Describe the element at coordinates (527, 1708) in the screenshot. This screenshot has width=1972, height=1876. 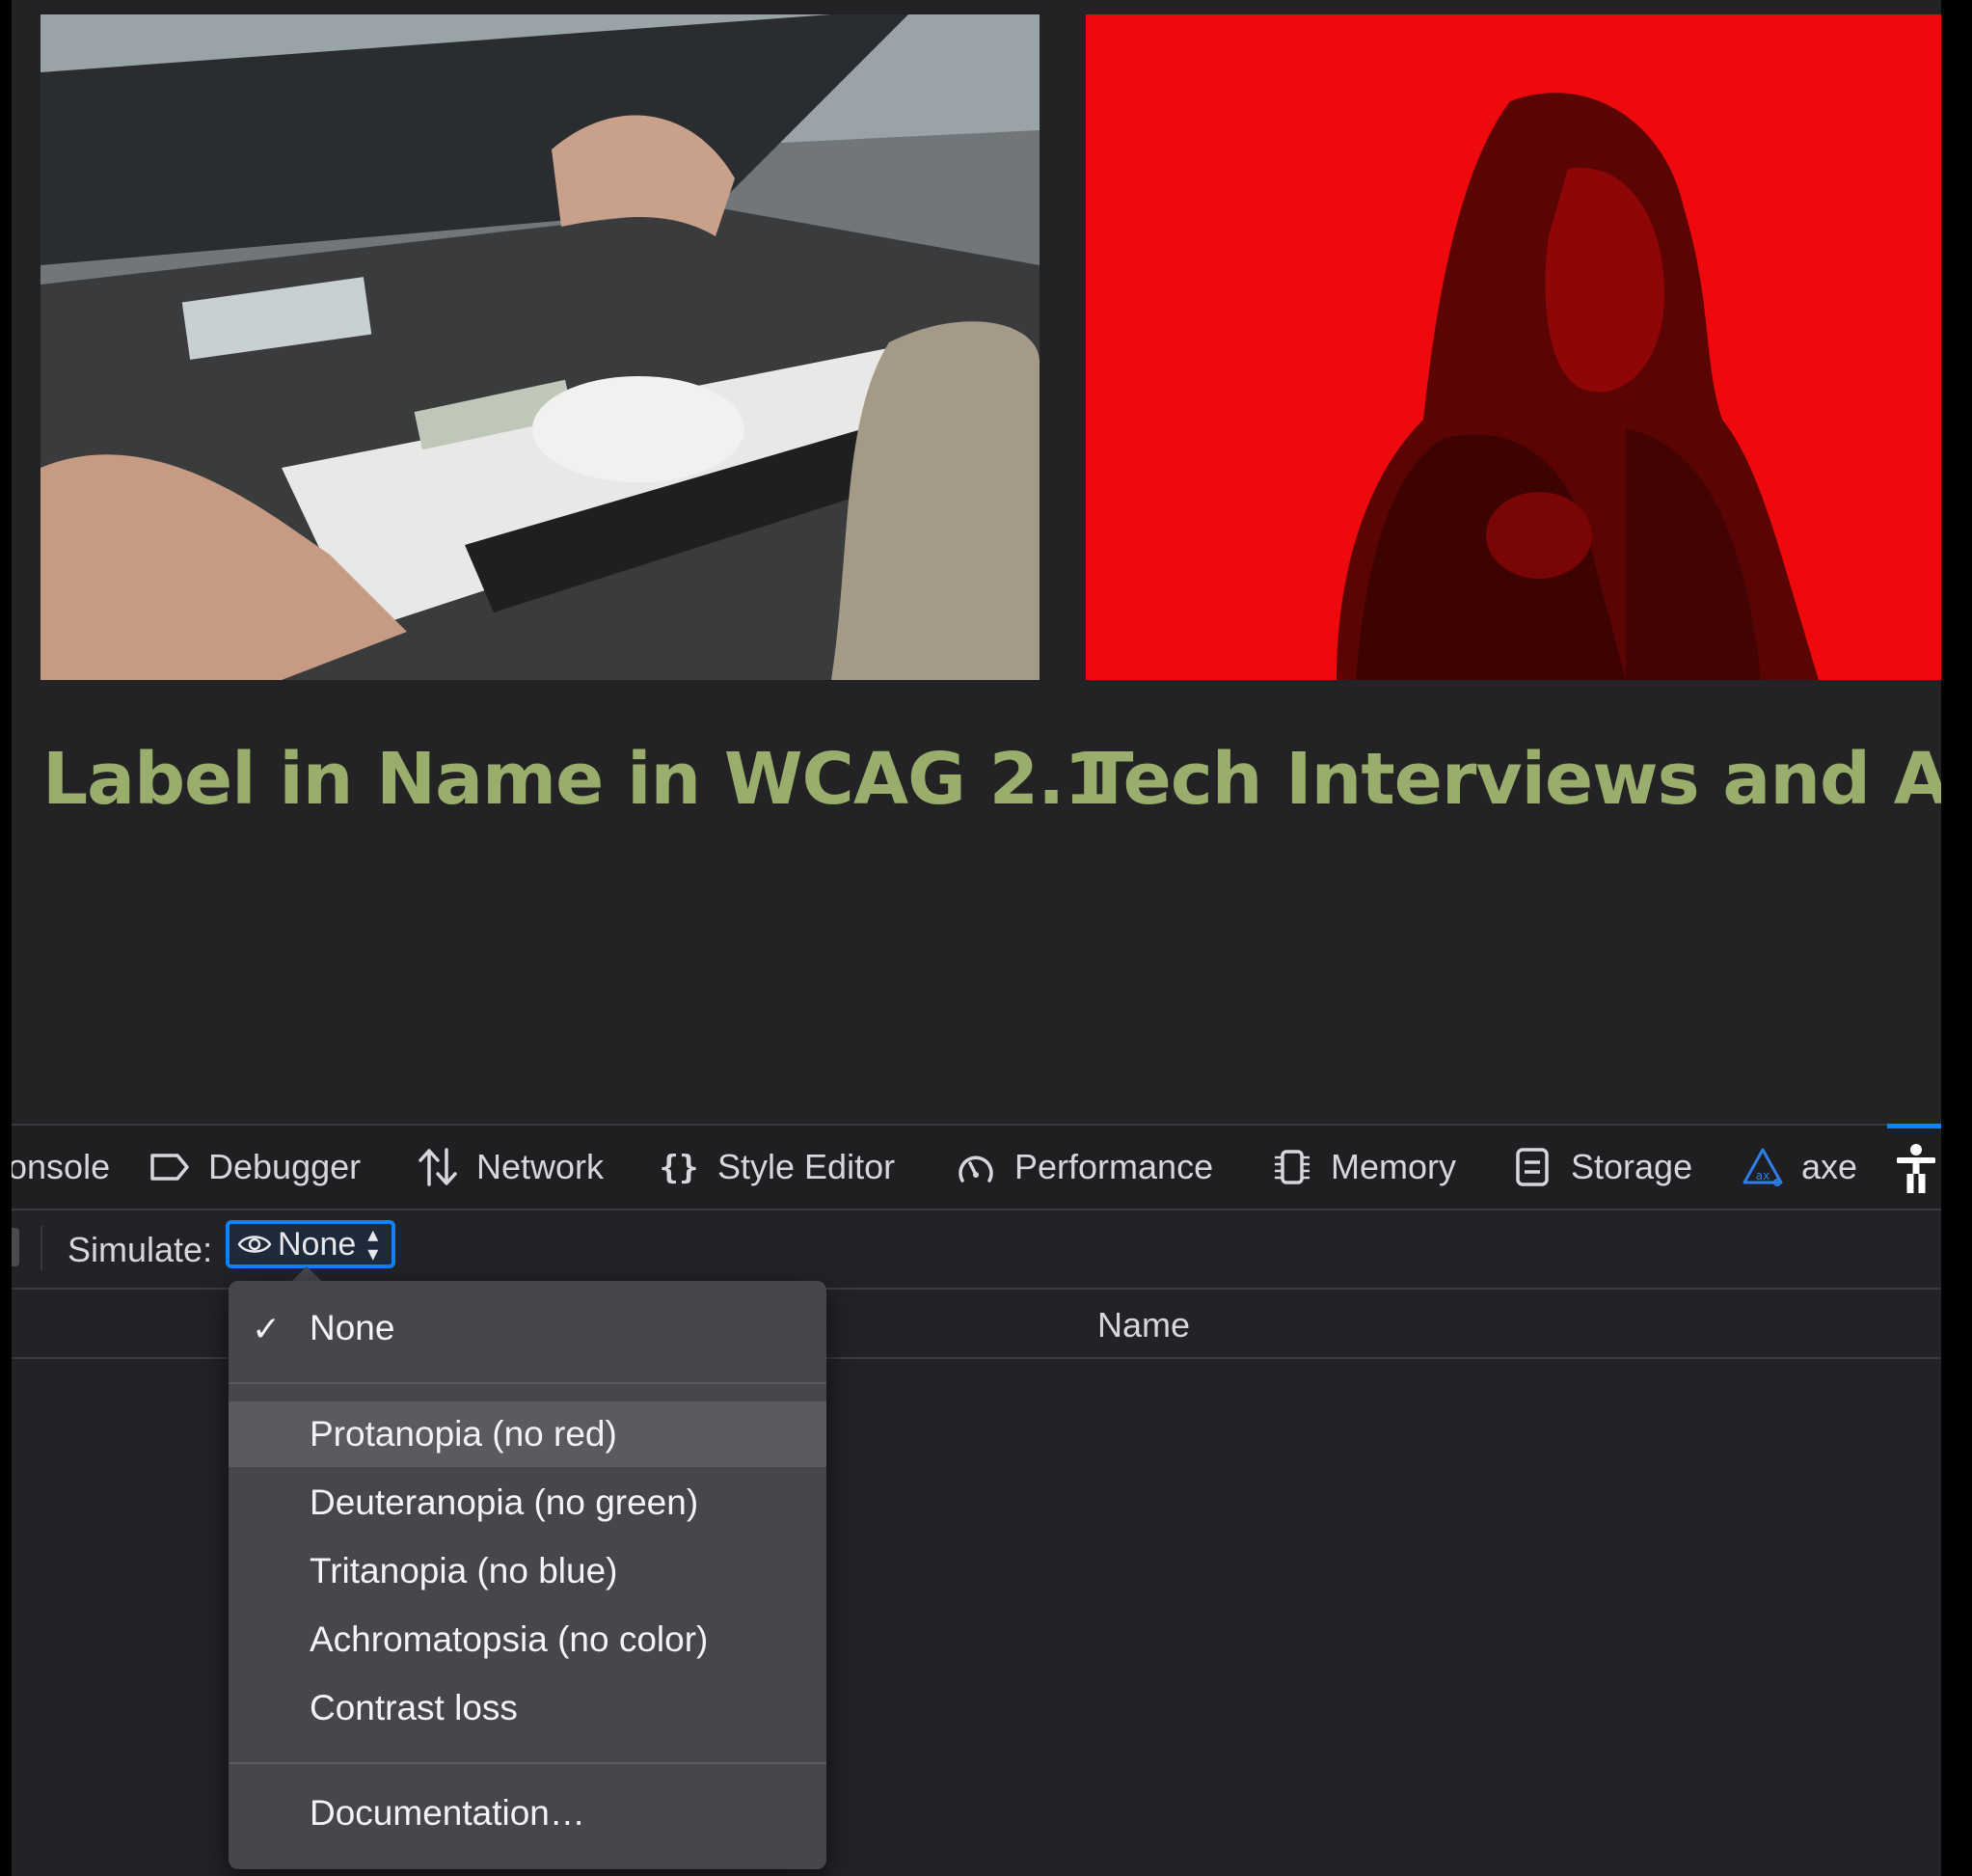
I see `menu-item-contrast-loss: Contrast loss` at that location.